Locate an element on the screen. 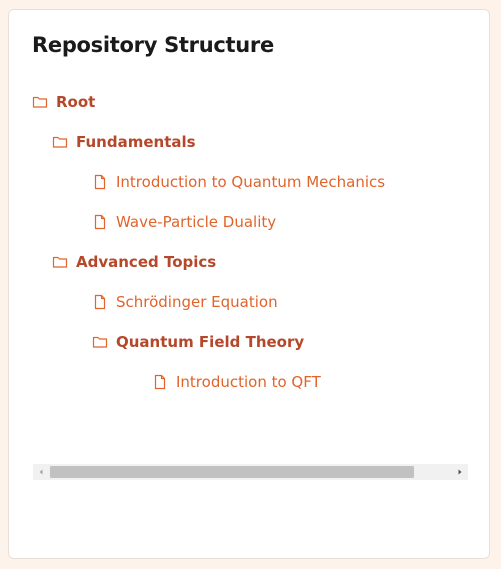 The image size is (501, 569). scroll-right-arrow-icon is located at coordinates (460, 472).